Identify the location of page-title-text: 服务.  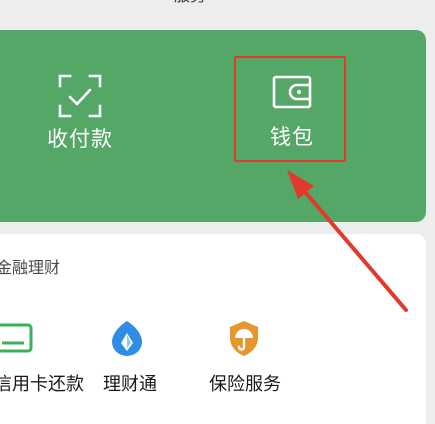
(190, 2).